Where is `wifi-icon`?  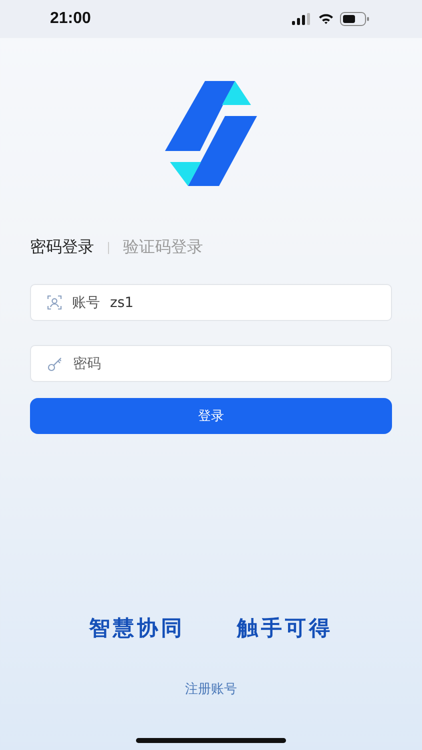
wifi-icon is located at coordinates (326, 19).